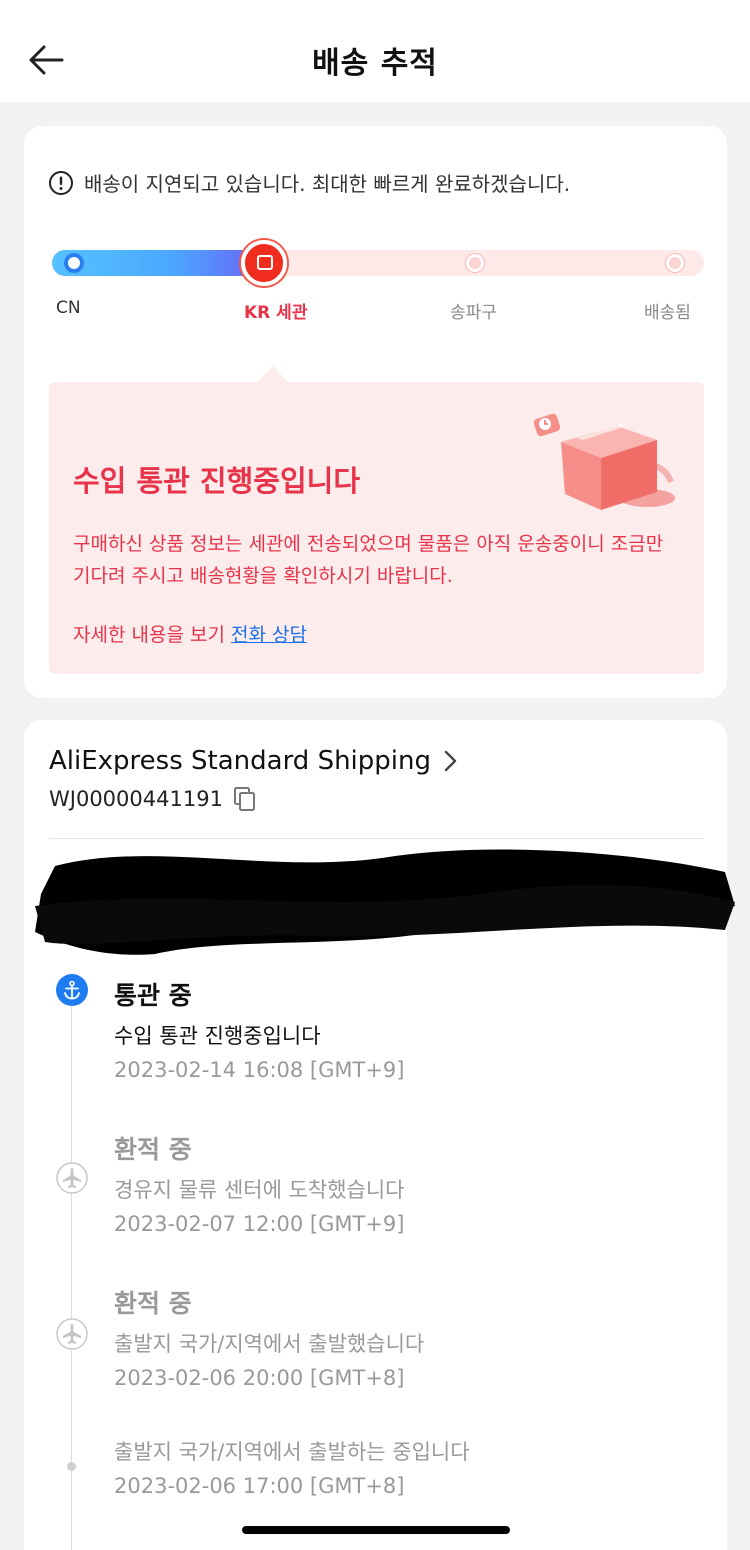  I want to click on event-title: 통관 중, so click(153, 995).